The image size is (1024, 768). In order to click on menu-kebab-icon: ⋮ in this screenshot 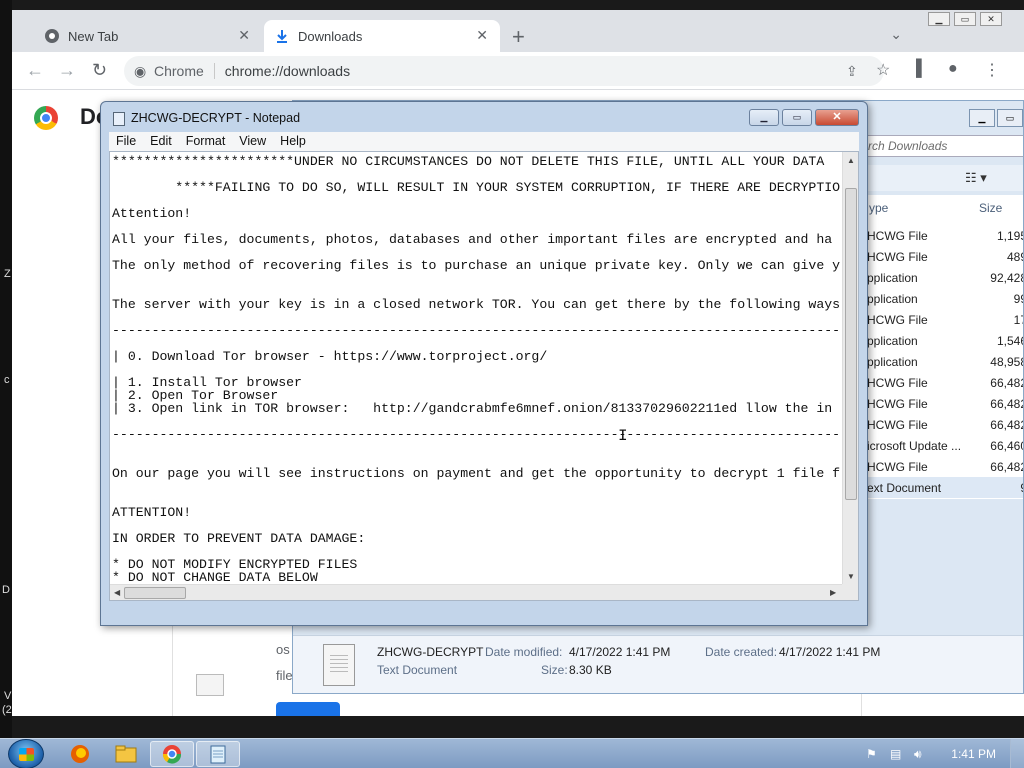, I will do `click(992, 70)`.